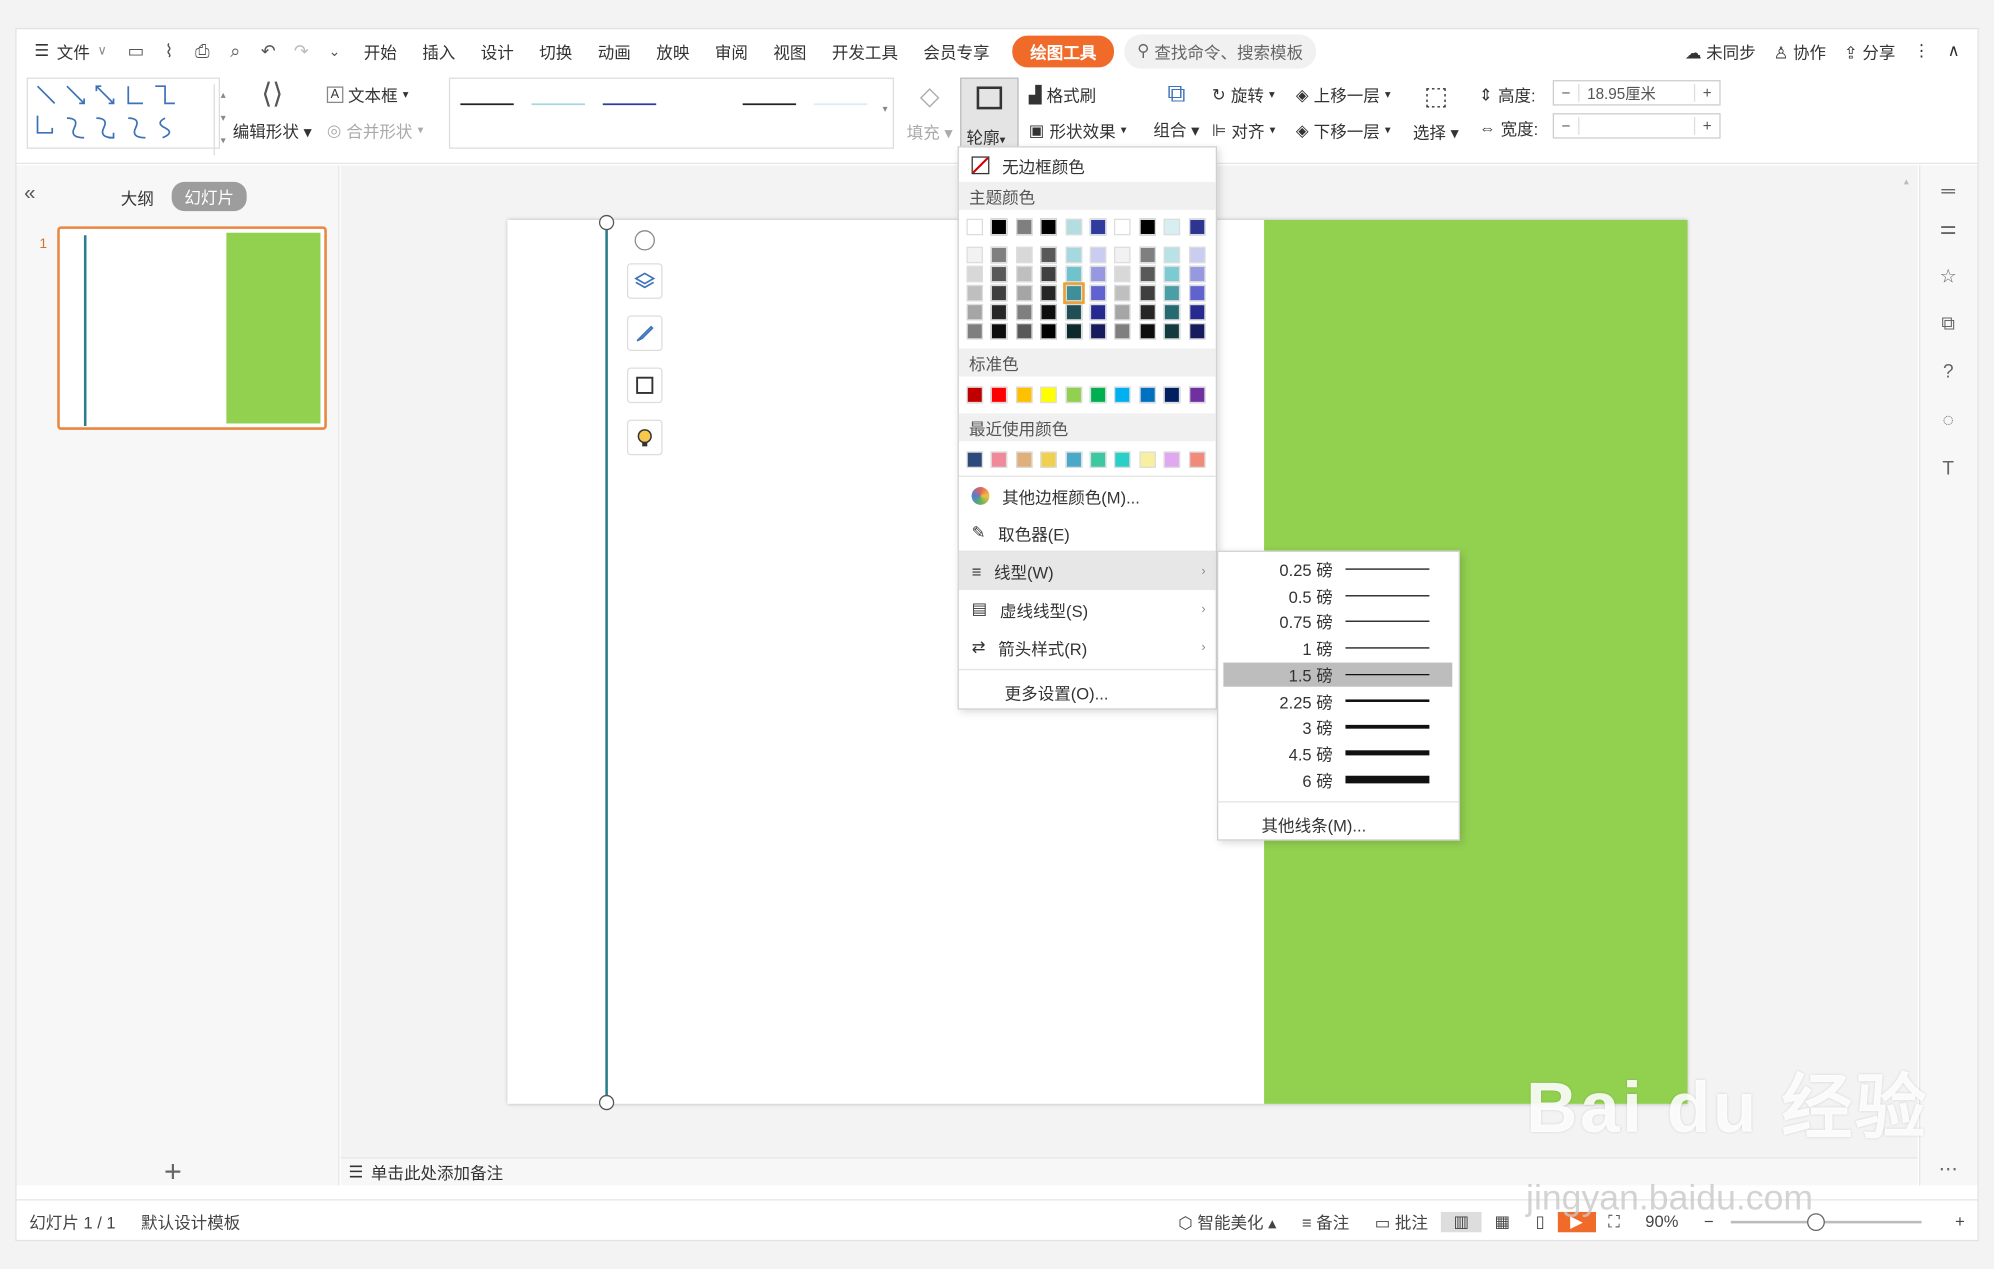 The image size is (1994, 1269). Describe the element at coordinates (606, 222) in the screenshot. I see `line-start-handle` at that location.